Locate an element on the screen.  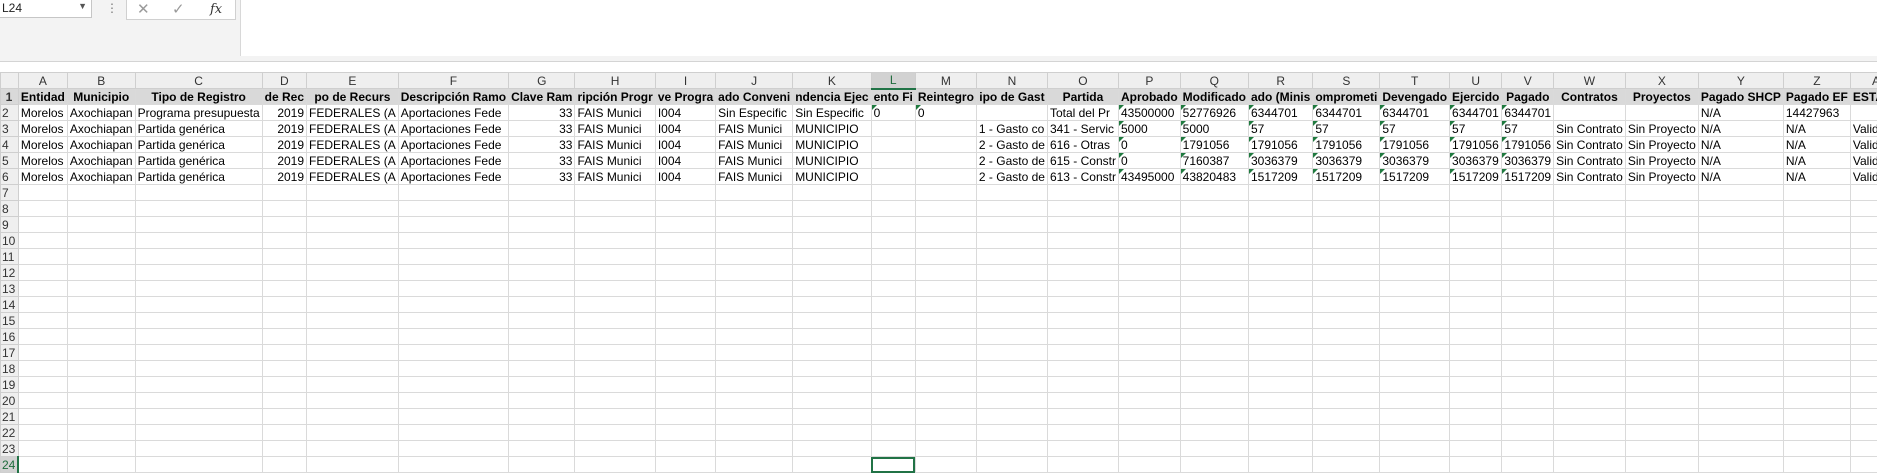
column-header-a: A is located at coordinates (42, 81).